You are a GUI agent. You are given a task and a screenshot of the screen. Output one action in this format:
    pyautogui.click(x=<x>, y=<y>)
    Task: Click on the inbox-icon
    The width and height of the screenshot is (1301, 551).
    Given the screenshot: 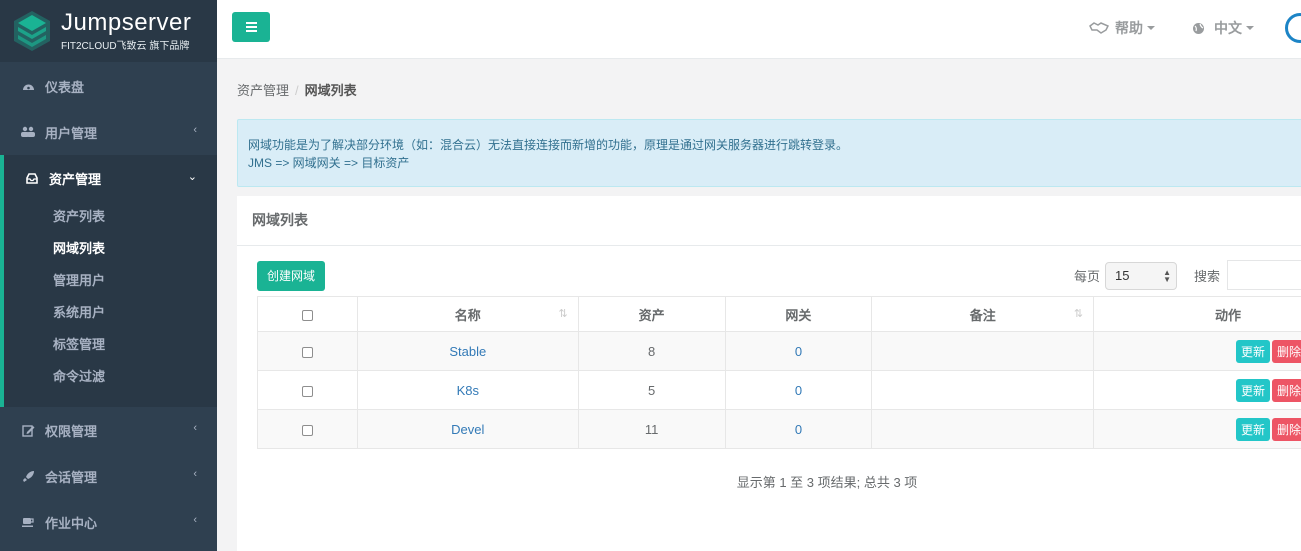 What is the action you would take?
    pyautogui.click(x=32, y=178)
    